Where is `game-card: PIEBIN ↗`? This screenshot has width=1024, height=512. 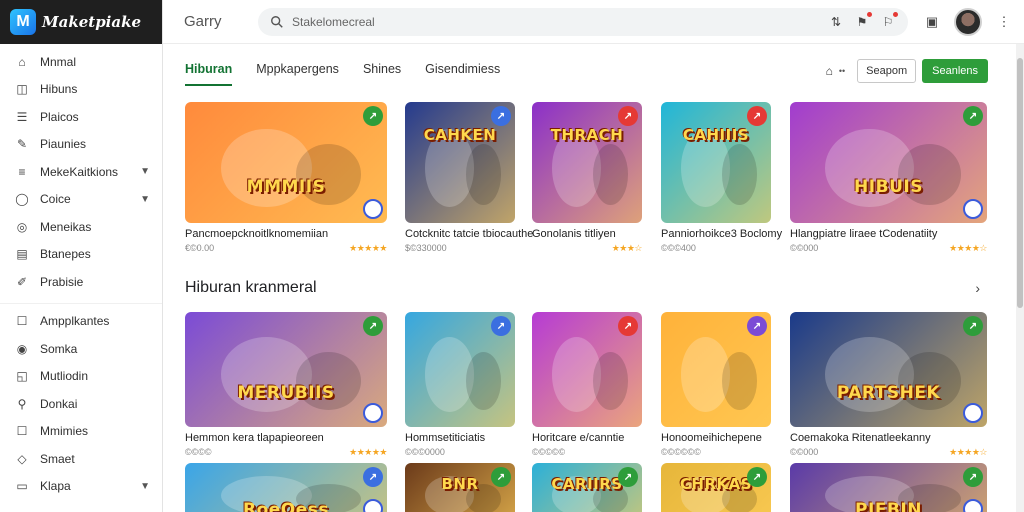 game-card: PIEBIN ↗ is located at coordinates (888, 487).